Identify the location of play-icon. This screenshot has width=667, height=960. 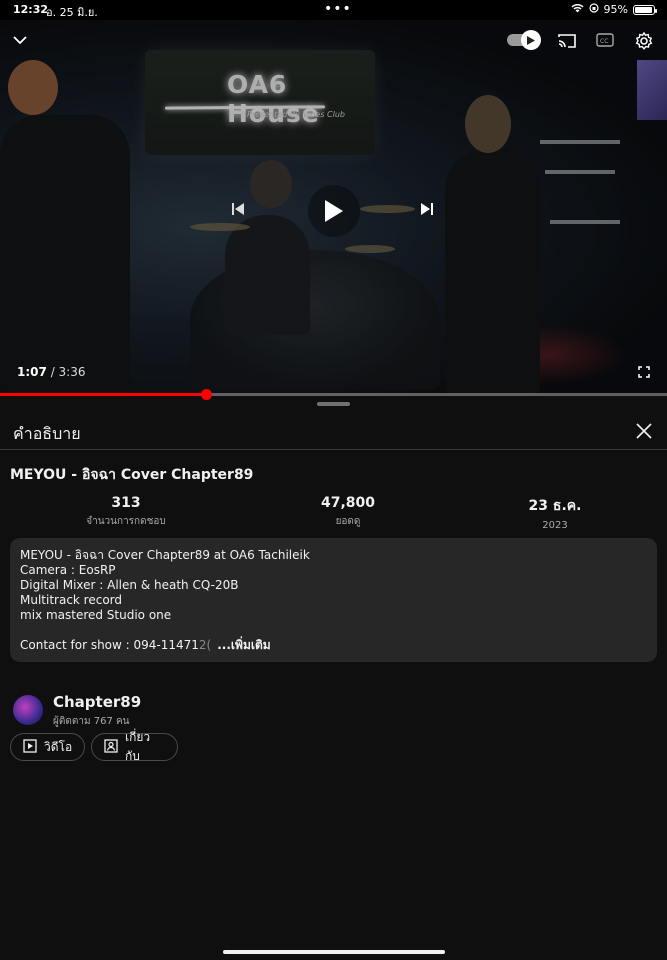
(334, 211).